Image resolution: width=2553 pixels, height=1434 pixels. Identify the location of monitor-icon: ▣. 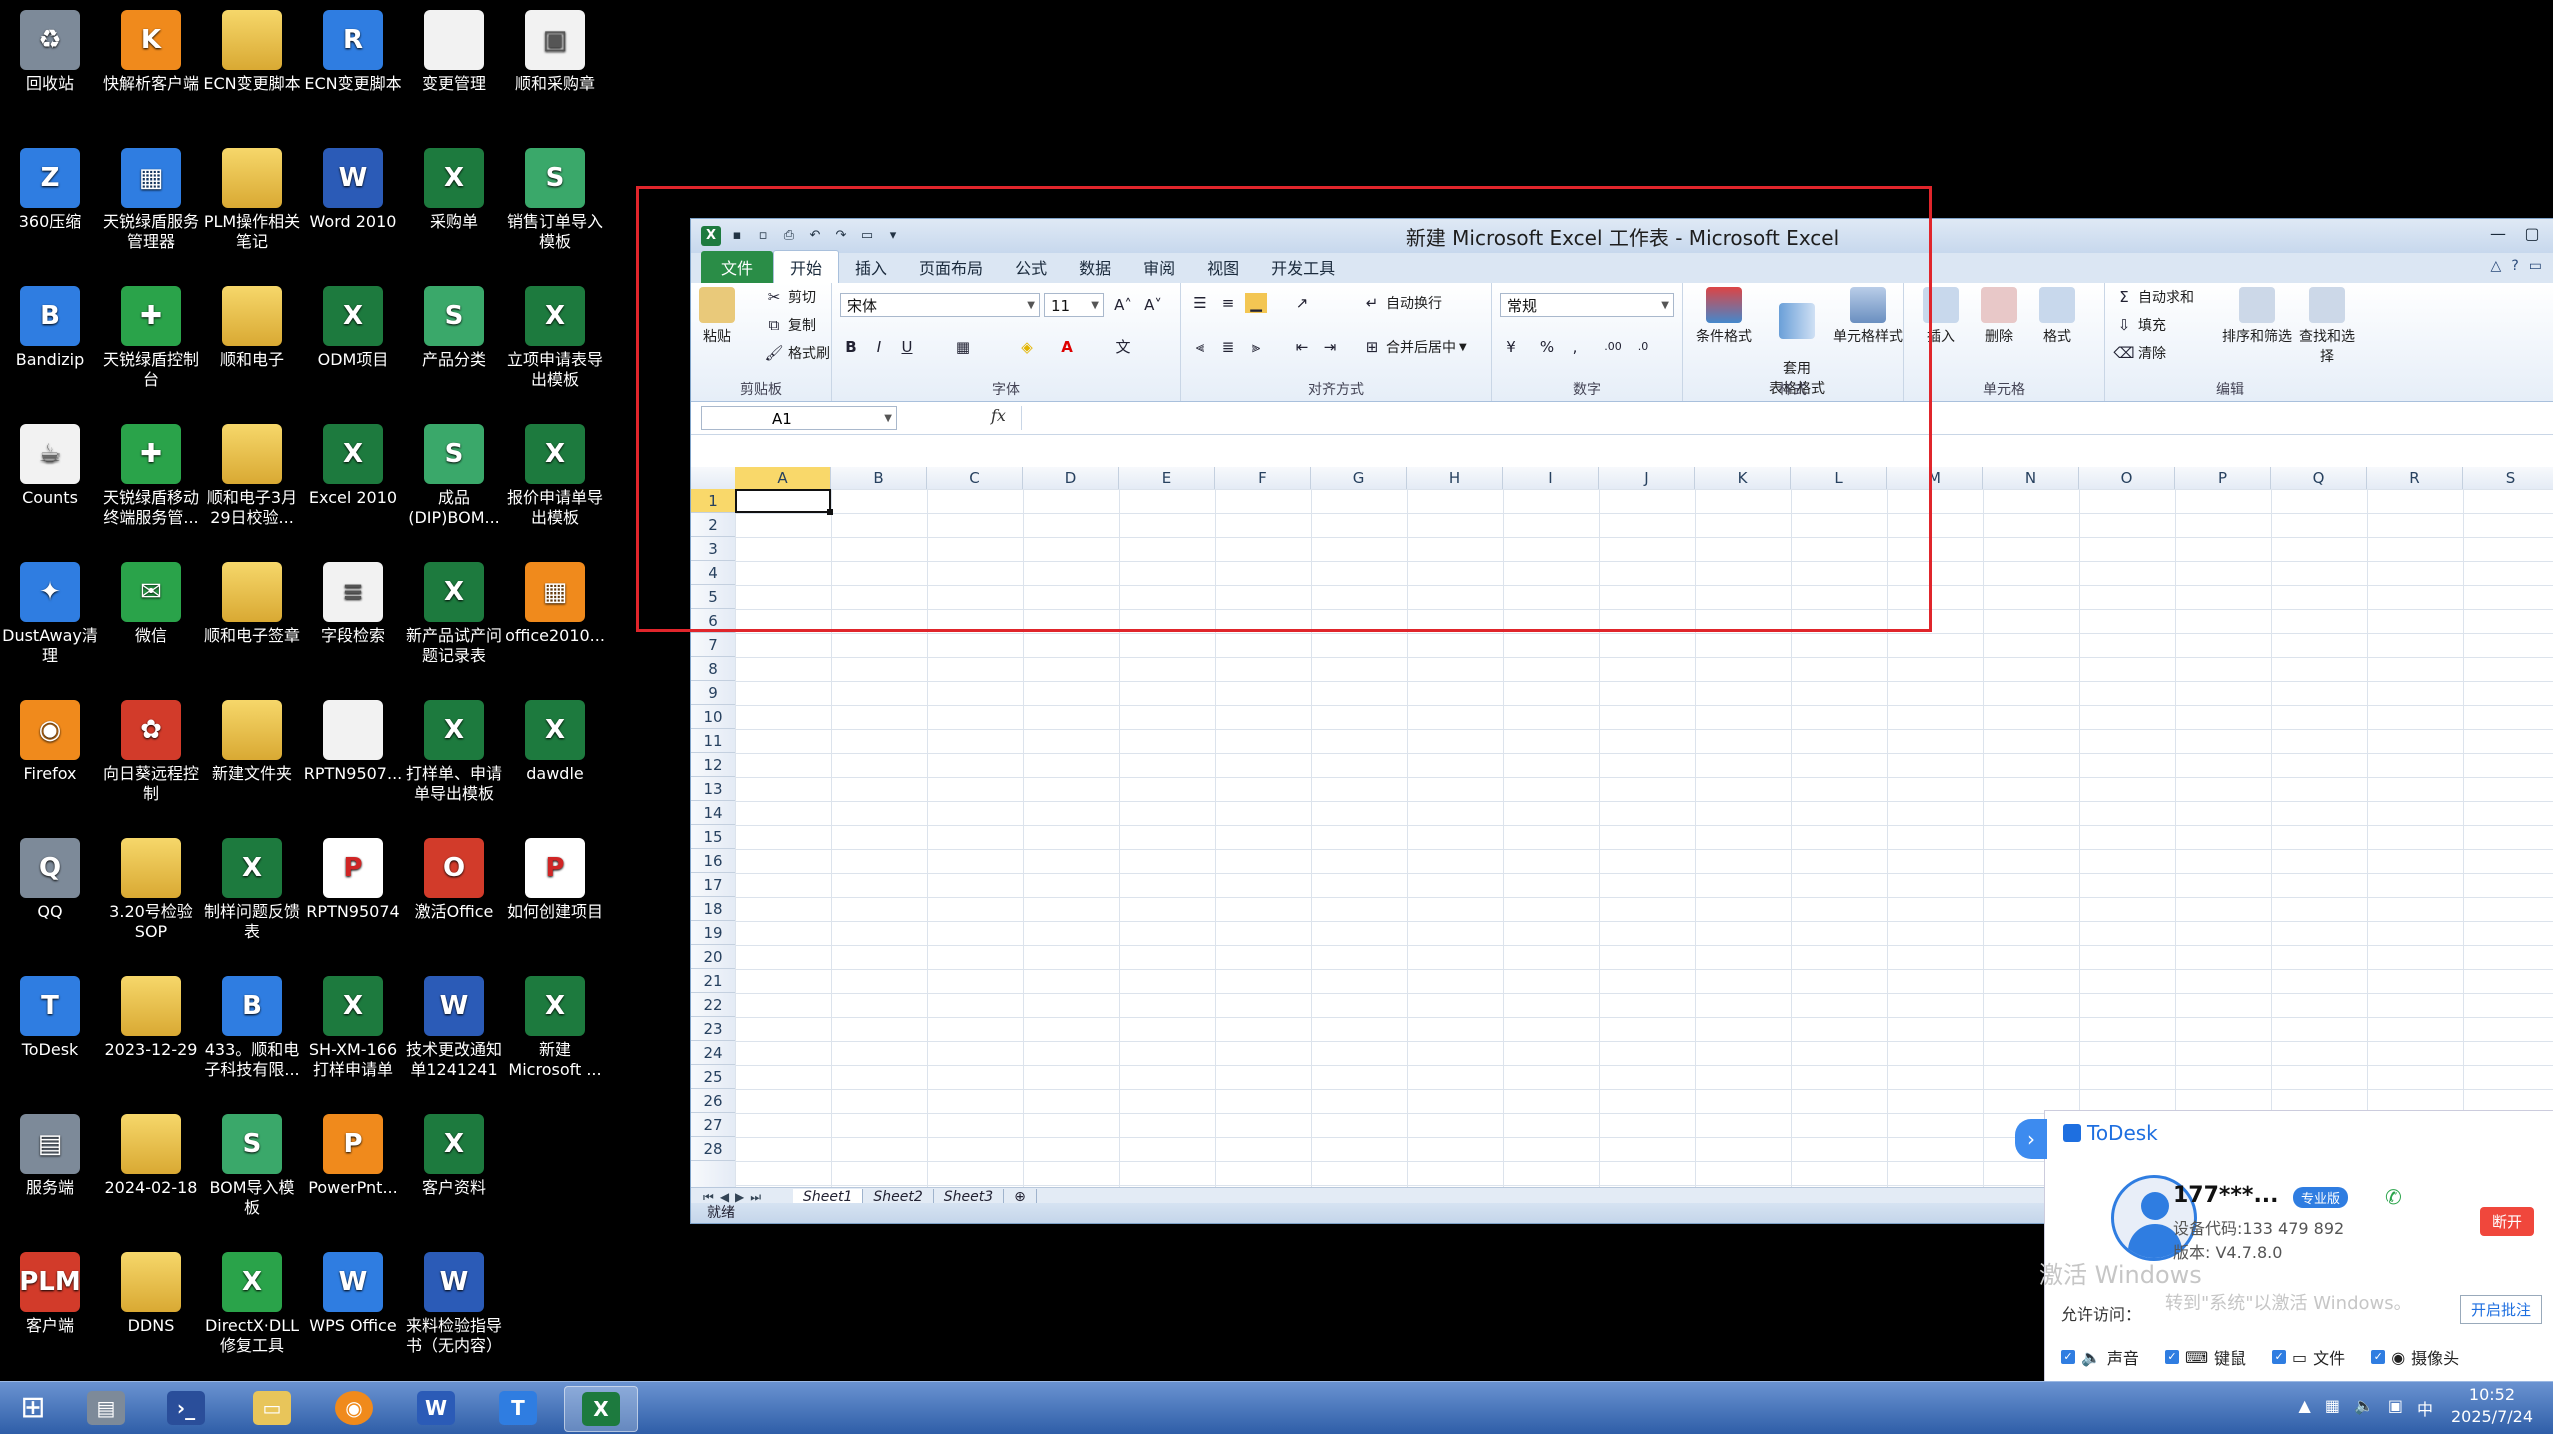
(2395, 1408).